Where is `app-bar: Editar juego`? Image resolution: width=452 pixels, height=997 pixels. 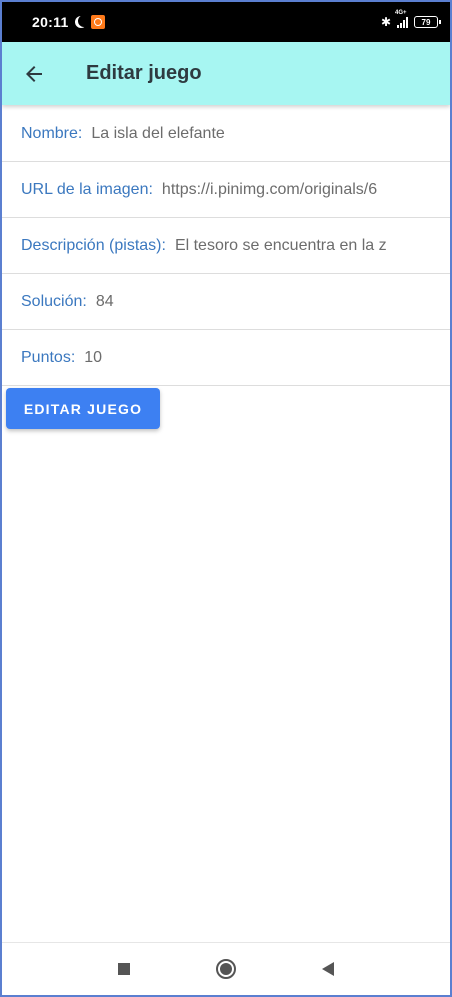
app-bar: Editar juego is located at coordinates (226, 73).